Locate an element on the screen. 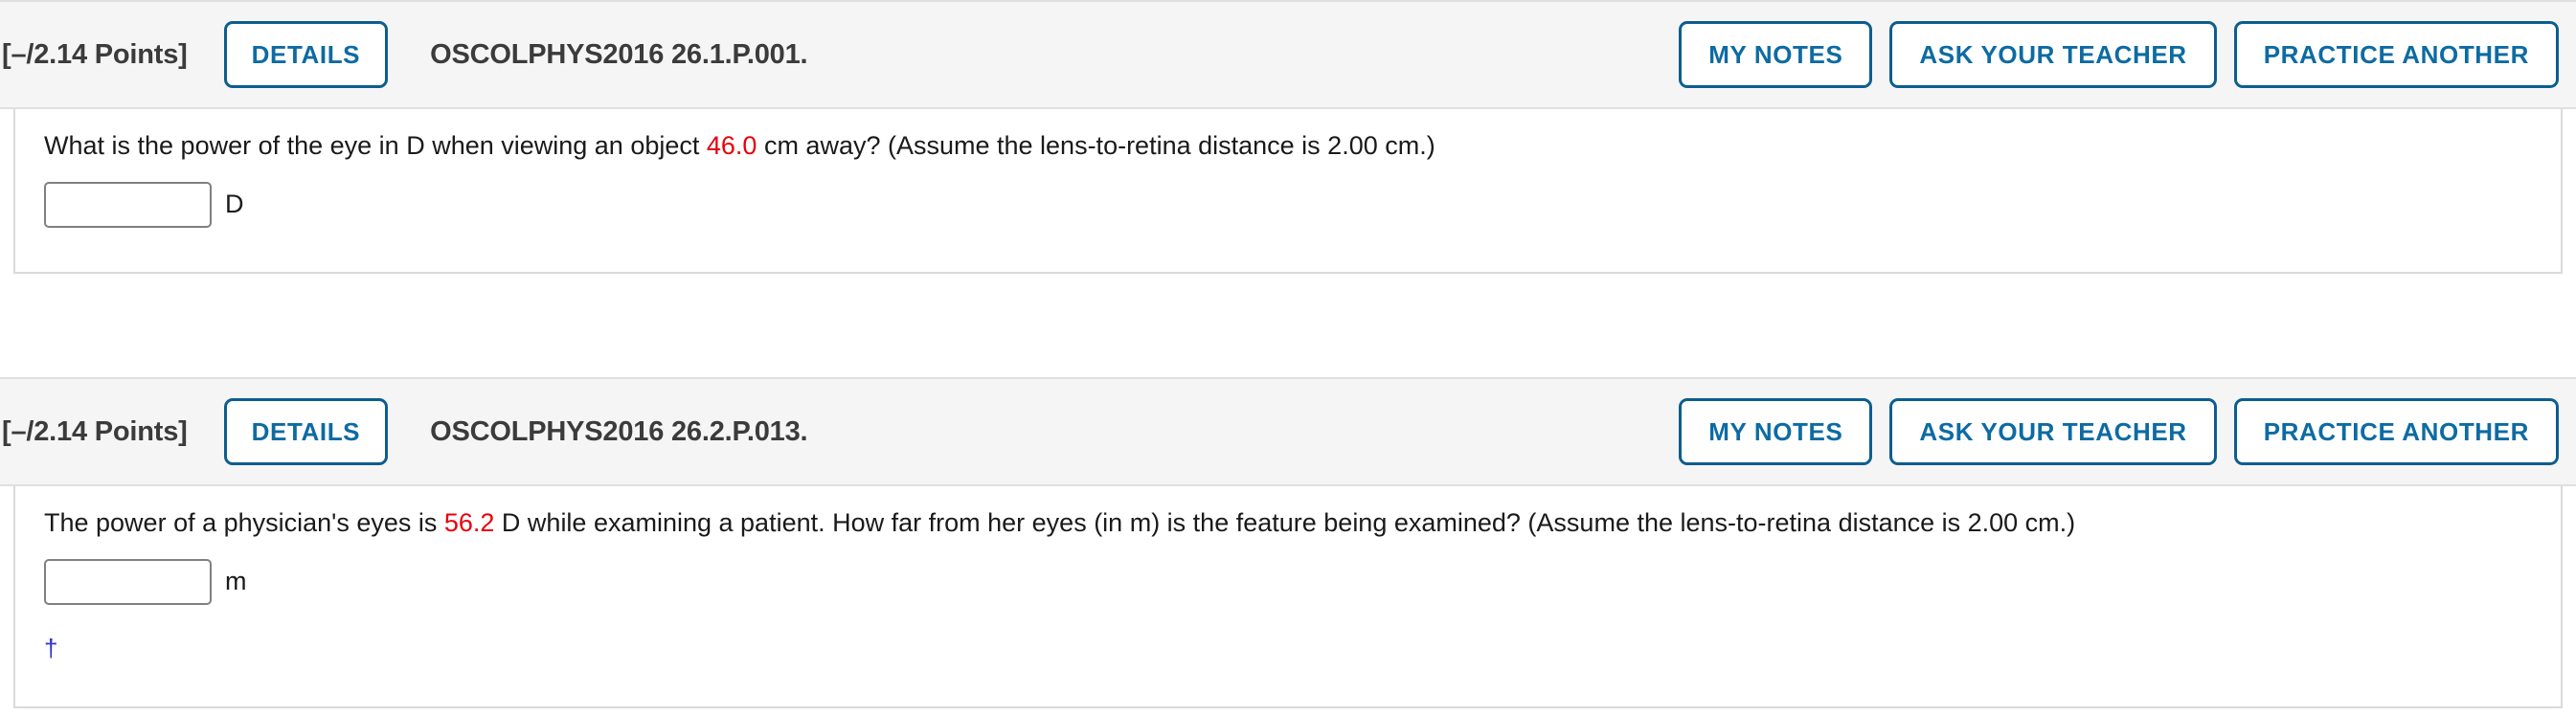 This screenshot has width=2576, height=716. prompt-highlight-value: 46.0 is located at coordinates (731, 145).